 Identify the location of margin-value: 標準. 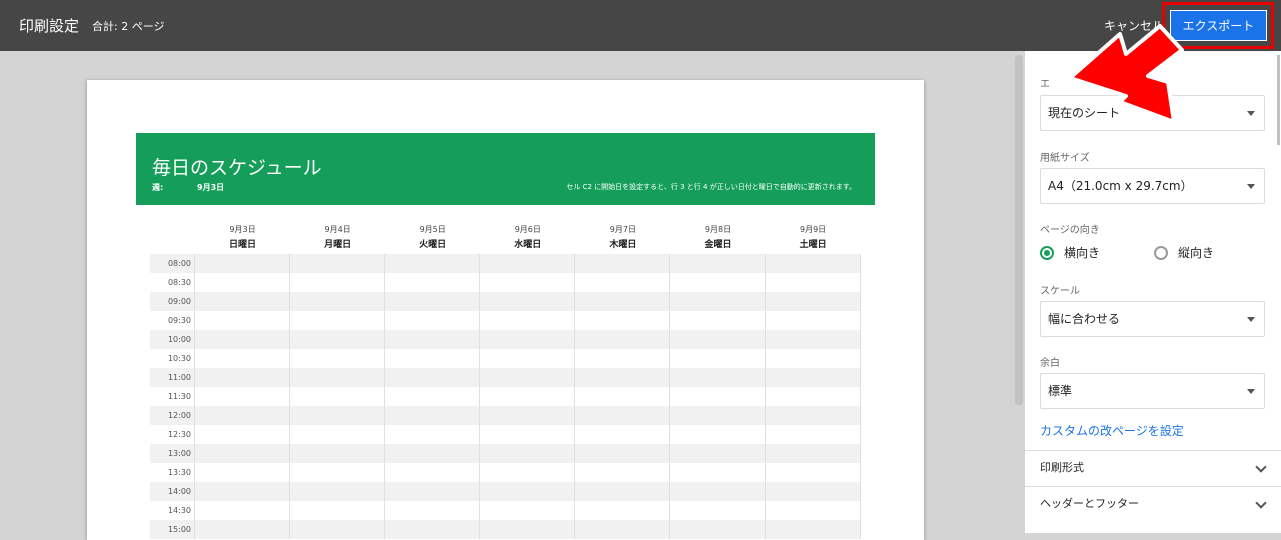
(1060, 391).